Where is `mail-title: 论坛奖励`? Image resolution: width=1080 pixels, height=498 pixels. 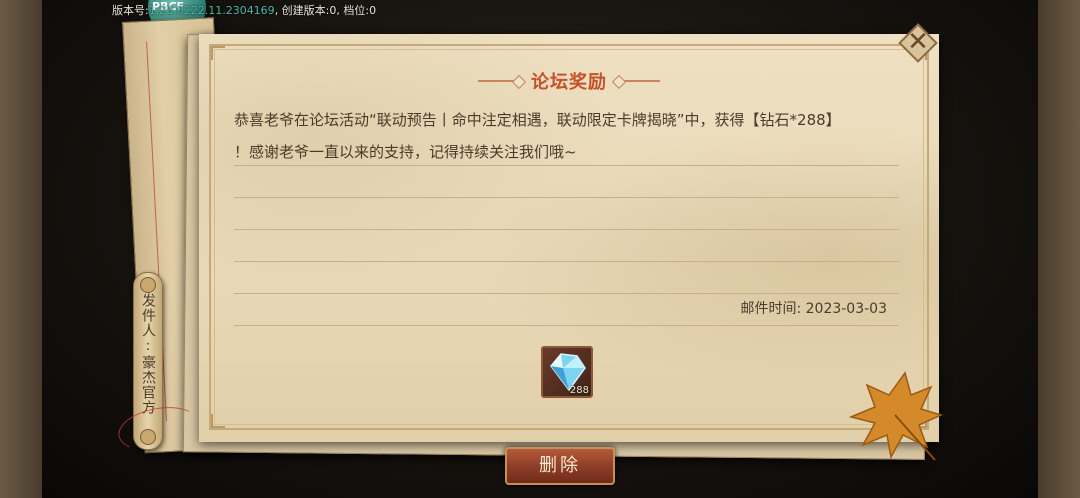 mail-title: 论坛奖励 is located at coordinates (569, 82).